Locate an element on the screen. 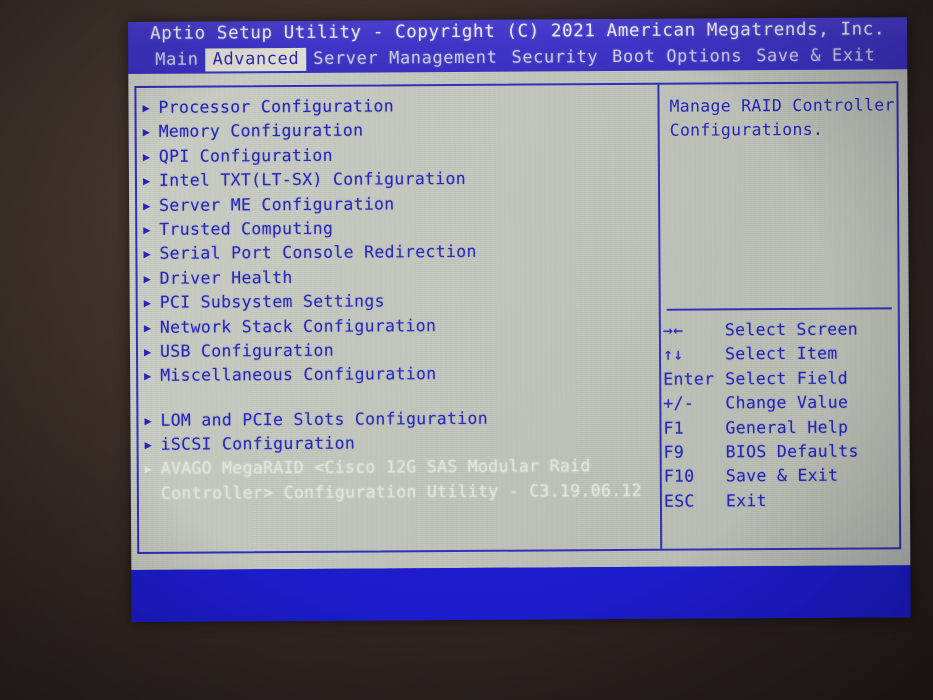  menu-item: ▶ Serial Port Console Redirection is located at coordinates (400, 255).